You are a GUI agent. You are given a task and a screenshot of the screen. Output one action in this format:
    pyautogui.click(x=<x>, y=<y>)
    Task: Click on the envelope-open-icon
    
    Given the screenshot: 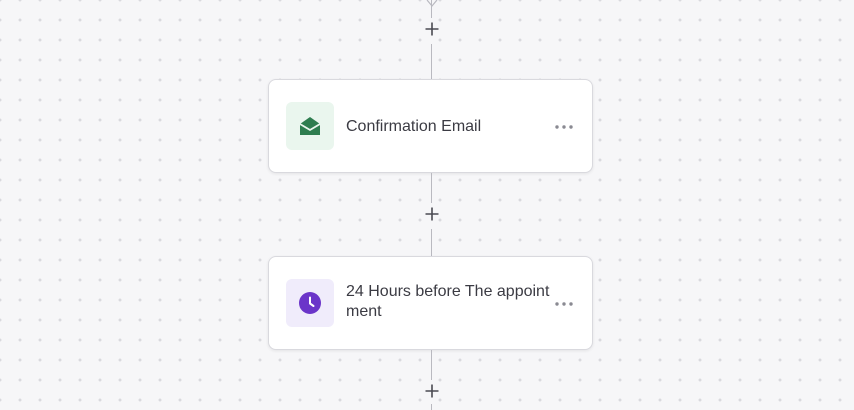 What is the action you would take?
    pyautogui.click(x=310, y=126)
    